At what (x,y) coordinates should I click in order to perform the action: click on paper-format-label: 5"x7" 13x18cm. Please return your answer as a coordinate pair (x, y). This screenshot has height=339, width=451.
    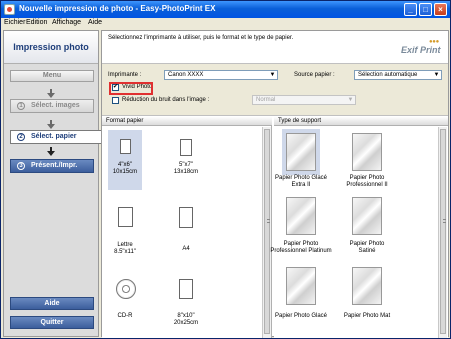
    Looking at the image, I should click on (186, 168).